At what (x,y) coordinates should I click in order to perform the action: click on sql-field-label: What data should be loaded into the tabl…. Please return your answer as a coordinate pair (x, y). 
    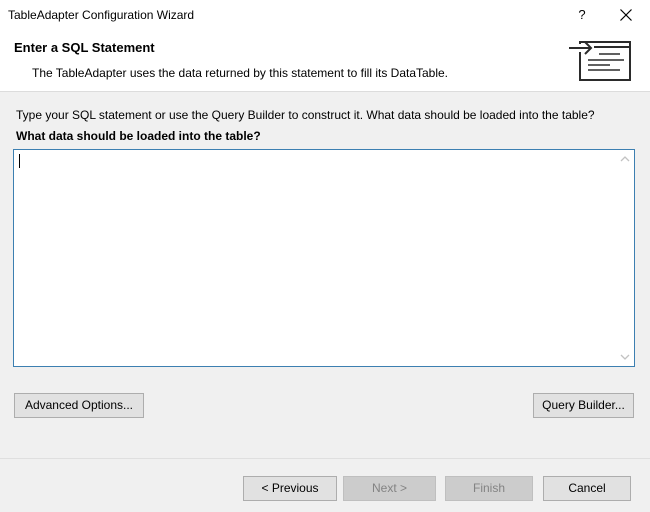
    Looking at the image, I should click on (138, 136).